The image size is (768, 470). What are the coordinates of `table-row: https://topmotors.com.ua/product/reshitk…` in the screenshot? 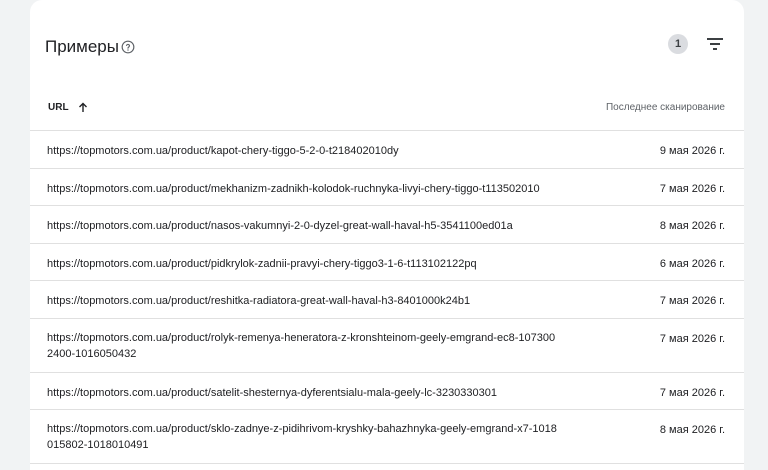 It's located at (387, 300).